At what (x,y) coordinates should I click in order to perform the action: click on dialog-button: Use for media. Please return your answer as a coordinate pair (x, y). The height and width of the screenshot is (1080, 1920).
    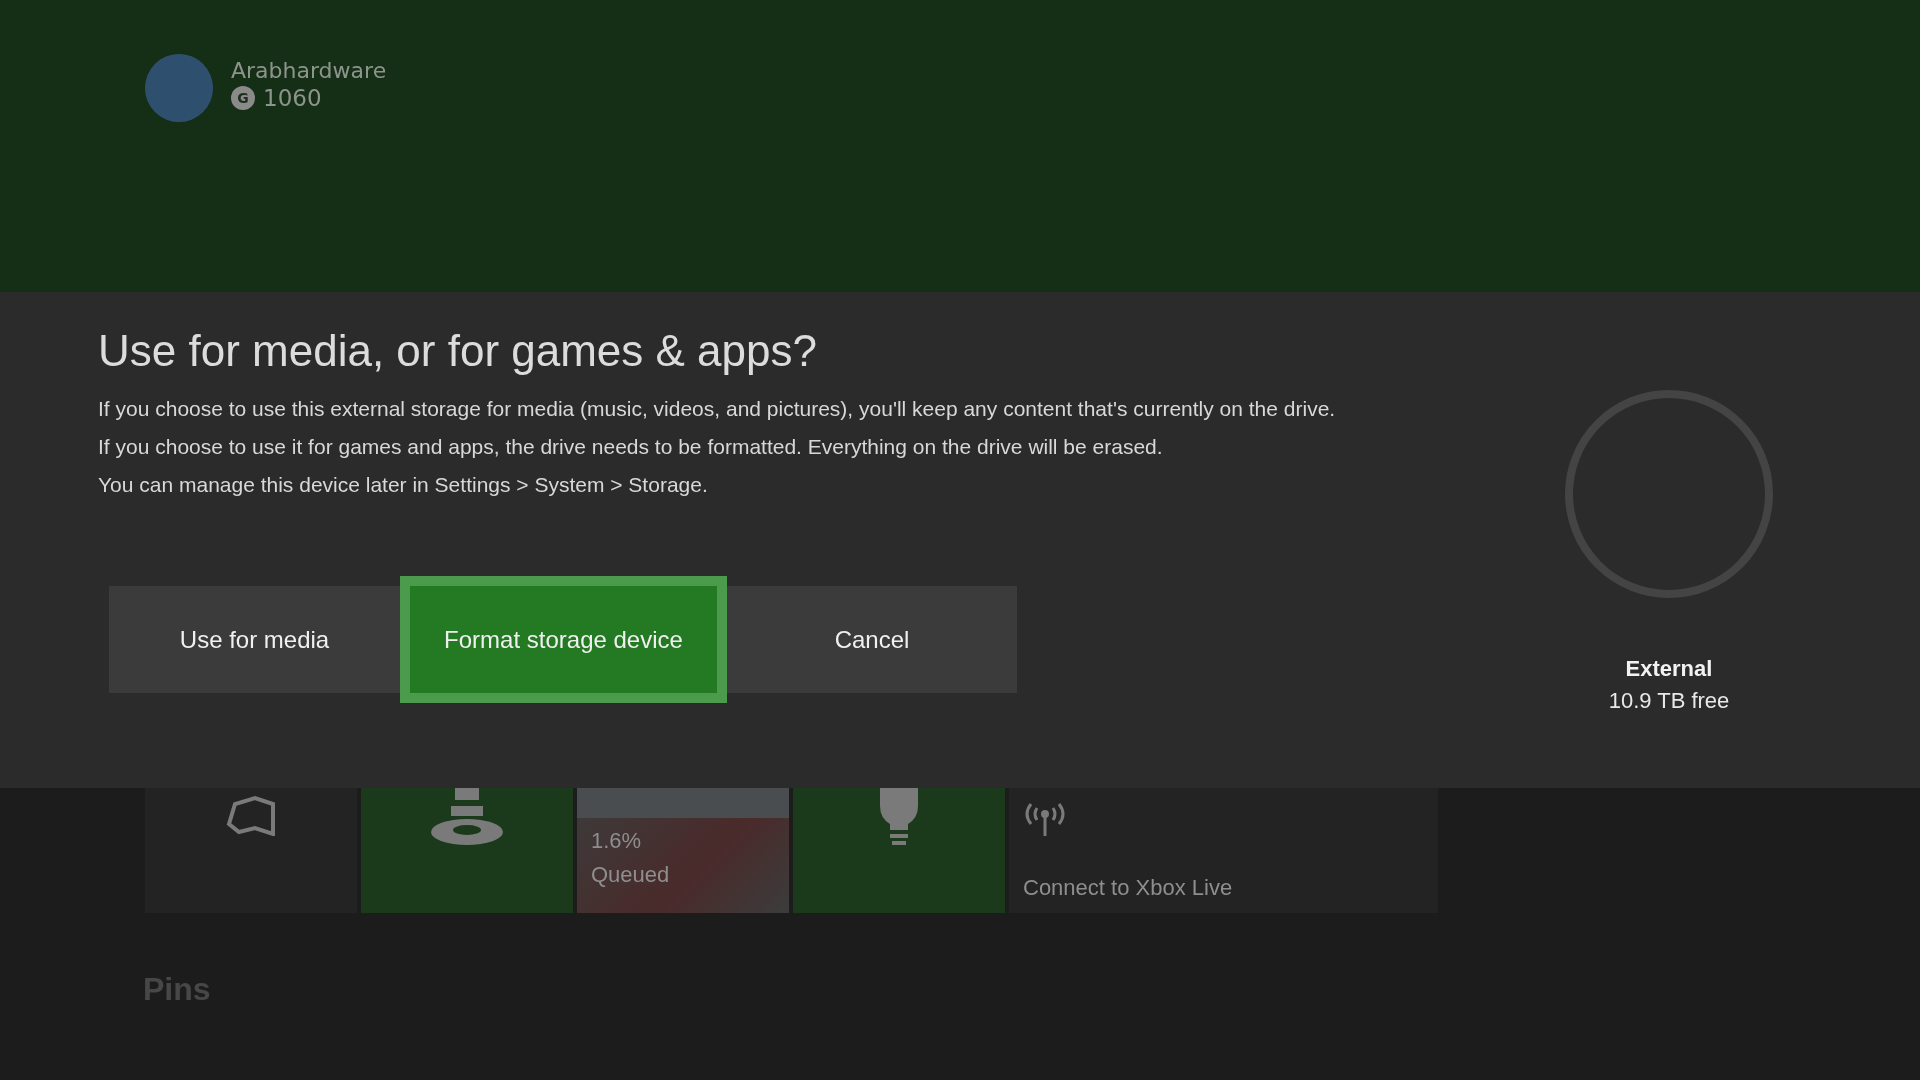
    Looking at the image, I should click on (254, 639).